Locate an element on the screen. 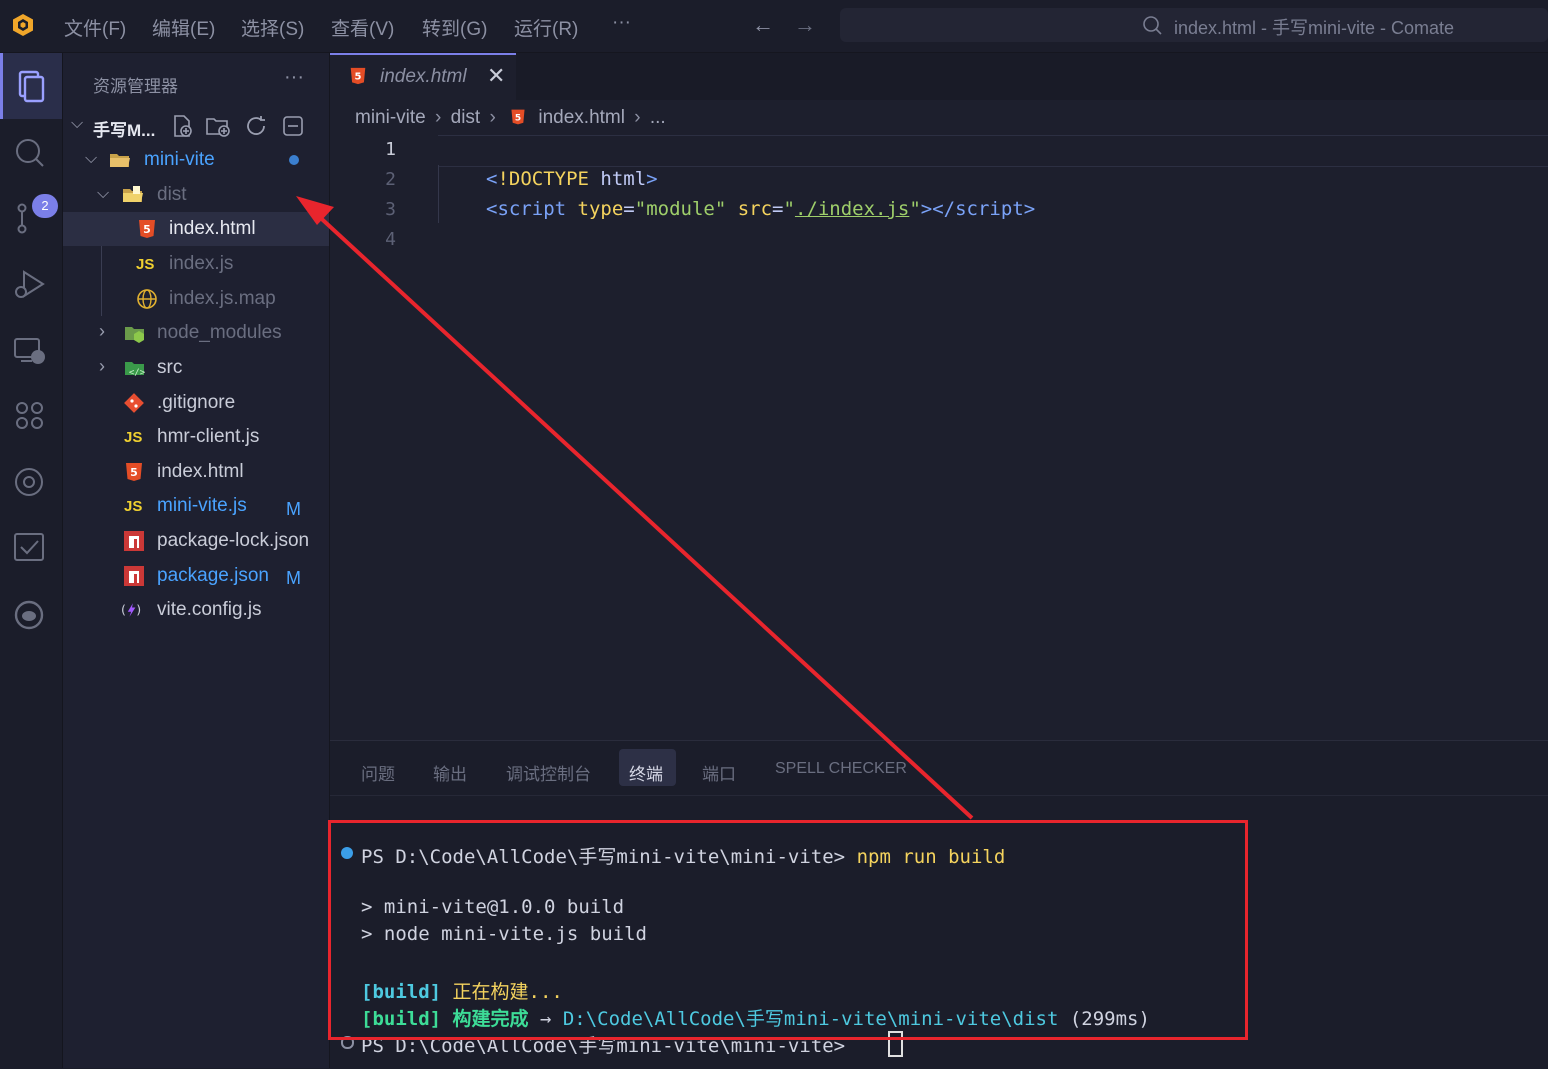  tree-item-label: hmr-client.js is located at coordinates (208, 436).